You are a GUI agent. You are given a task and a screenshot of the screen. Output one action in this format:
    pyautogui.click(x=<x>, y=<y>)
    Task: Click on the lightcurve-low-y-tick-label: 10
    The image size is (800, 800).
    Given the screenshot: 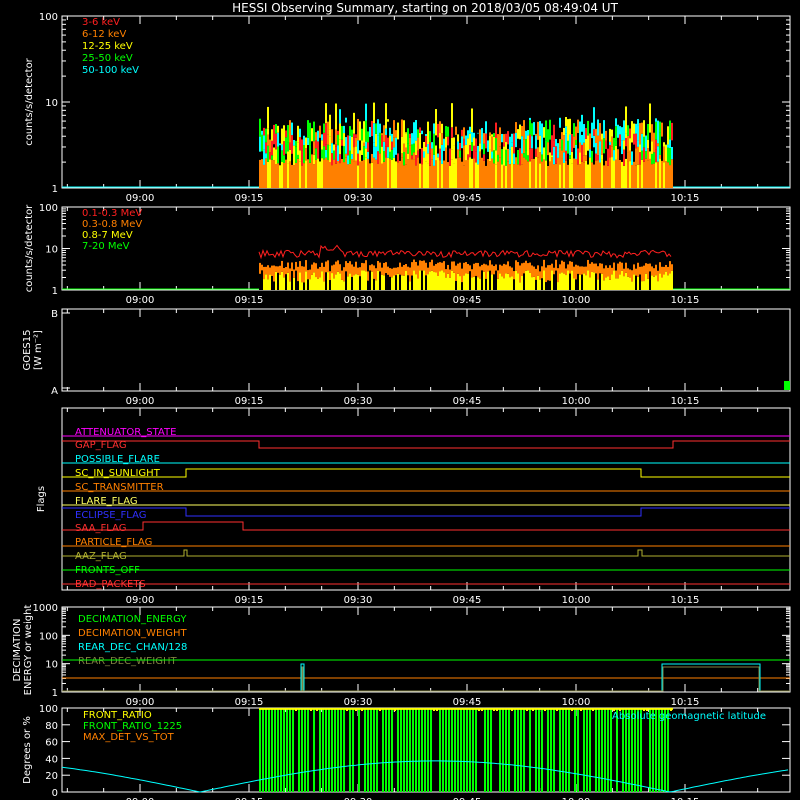 What is the action you would take?
    pyautogui.click(x=51, y=103)
    